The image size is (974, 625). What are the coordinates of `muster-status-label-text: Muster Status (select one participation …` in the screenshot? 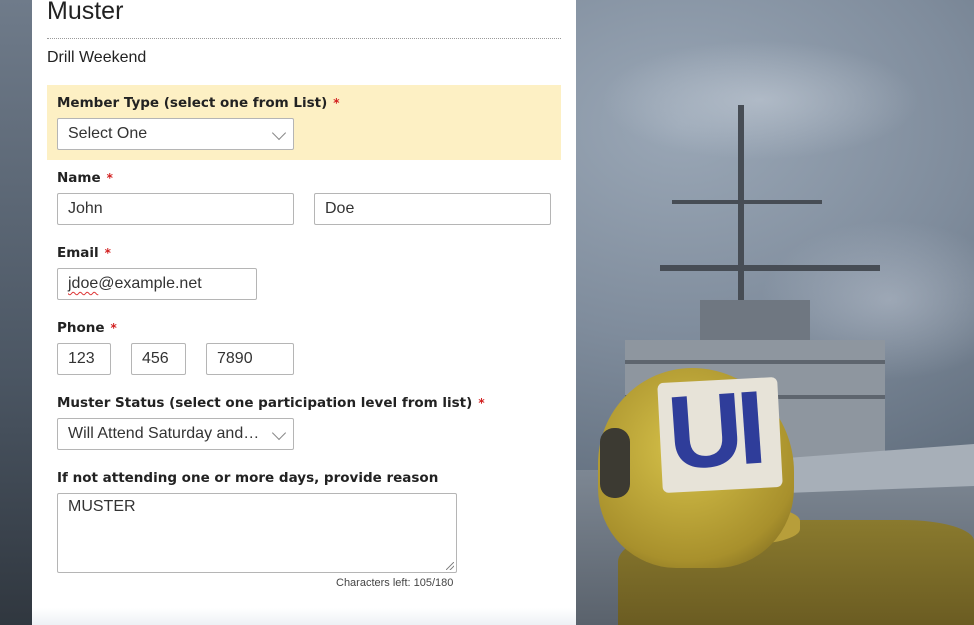 It's located at (265, 403).